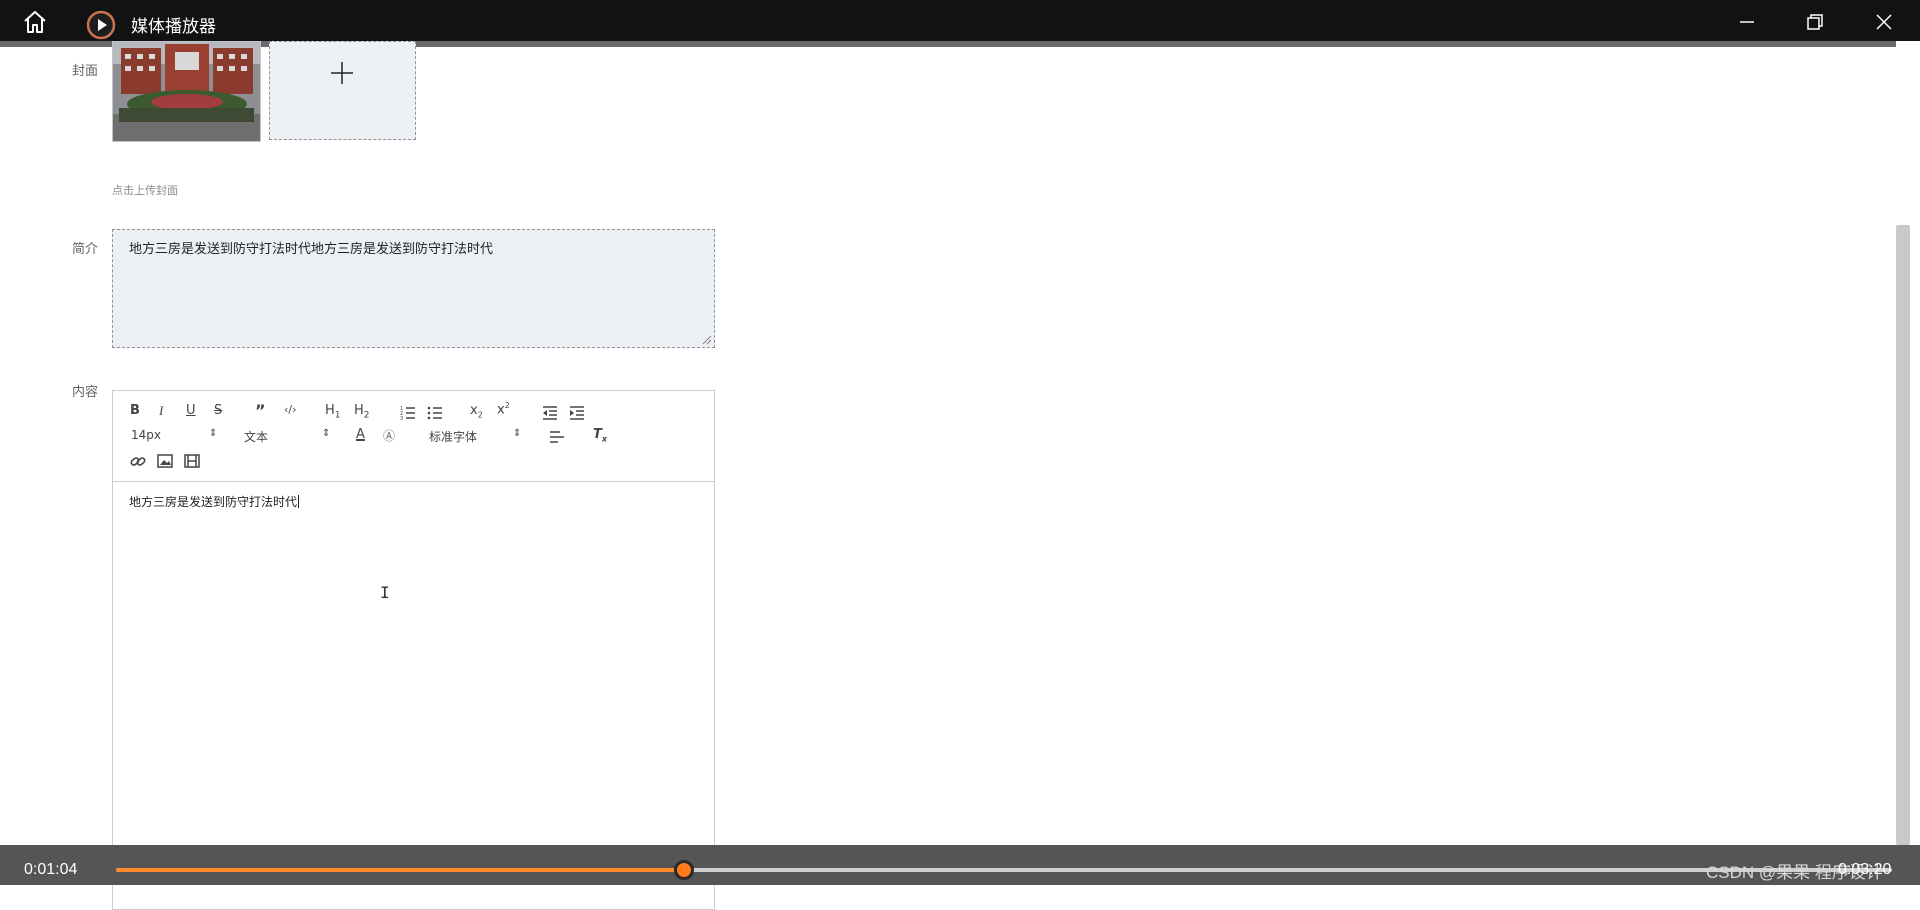 The height and width of the screenshot is (910, 1920). What do you see at coordinates (161, 411) in the screenshot?
I see `italic-icon: I` at bounding box center [161, 411].